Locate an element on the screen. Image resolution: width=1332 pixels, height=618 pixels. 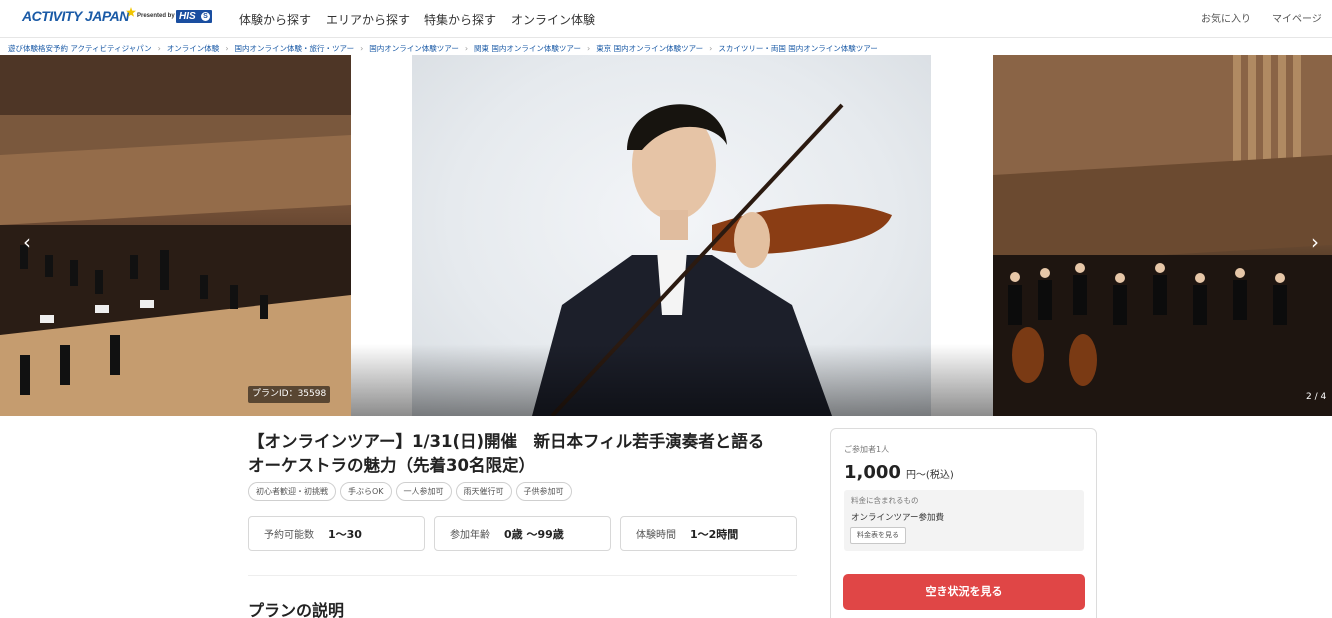
nav-area: エリアから探す is located at coordinates (368, 19).